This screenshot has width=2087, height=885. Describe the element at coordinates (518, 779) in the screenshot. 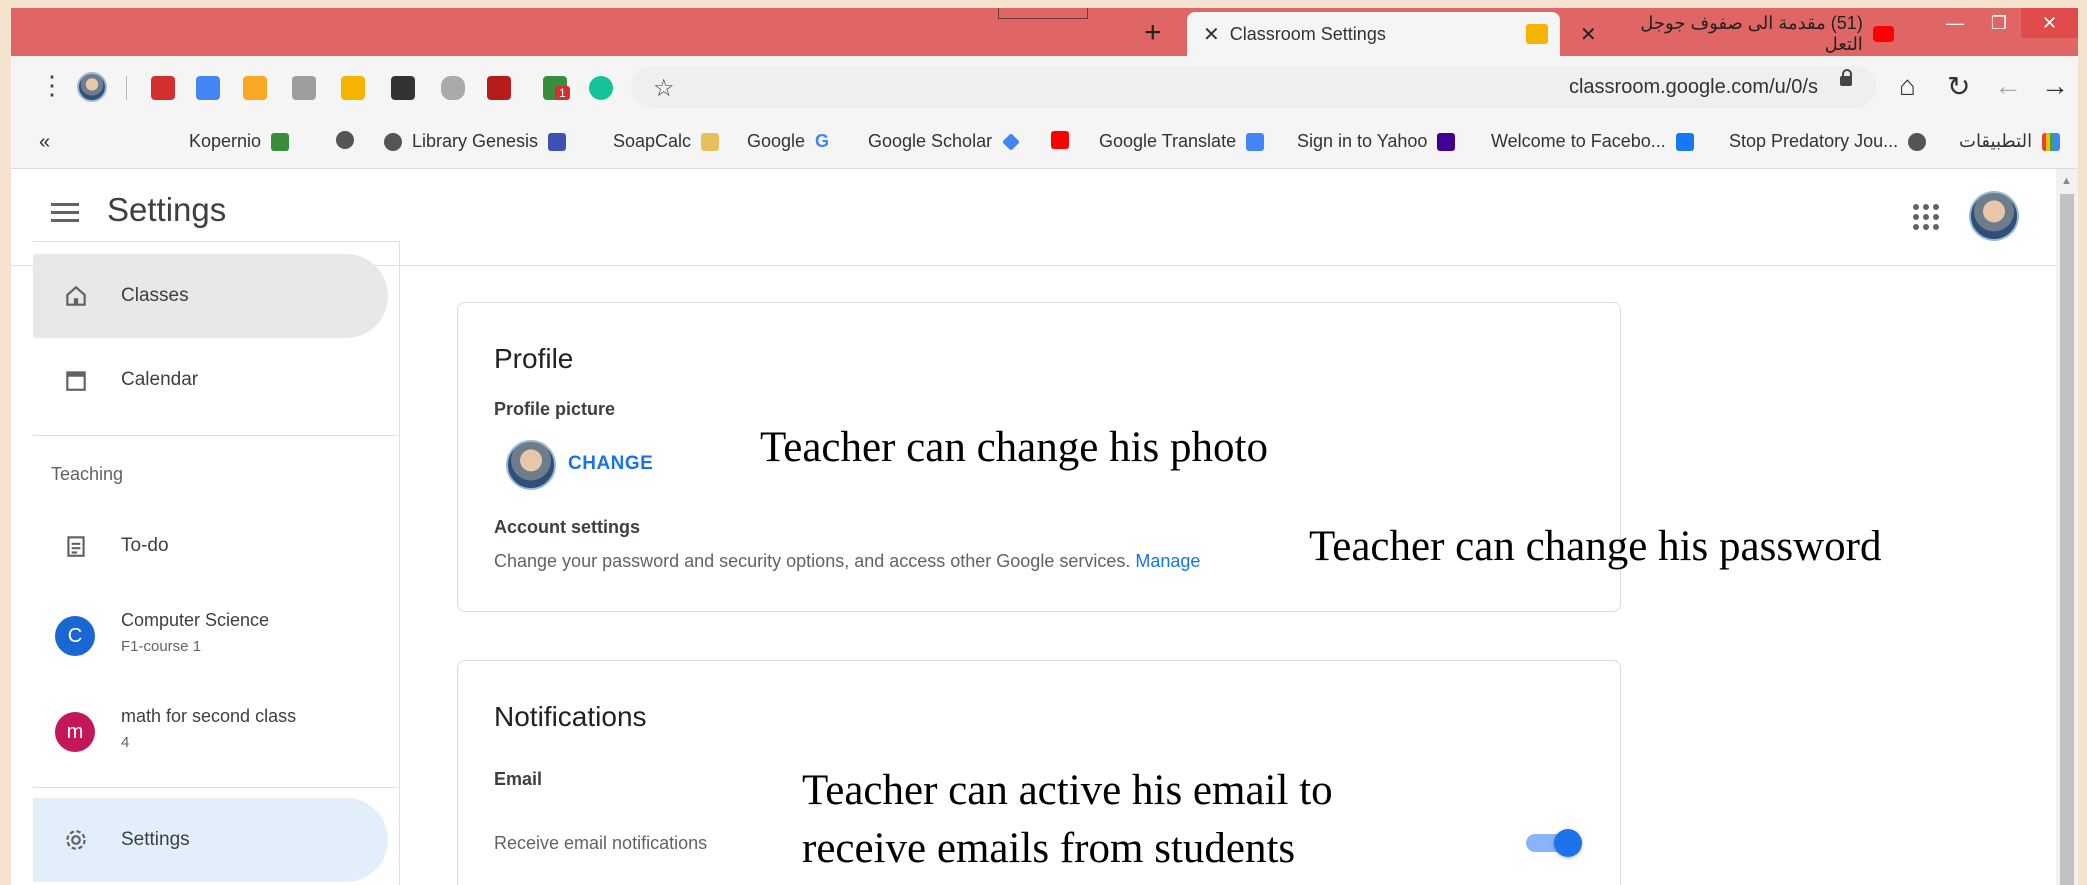

I see `email-label: Email` at that location.